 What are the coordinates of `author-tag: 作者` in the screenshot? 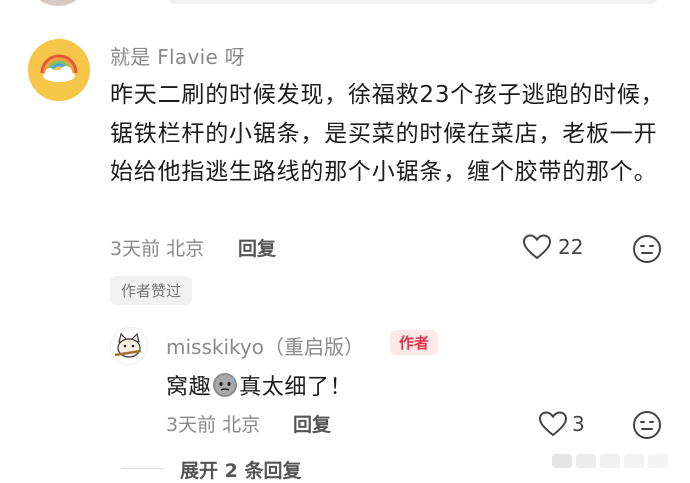 It's located at (414, 342).